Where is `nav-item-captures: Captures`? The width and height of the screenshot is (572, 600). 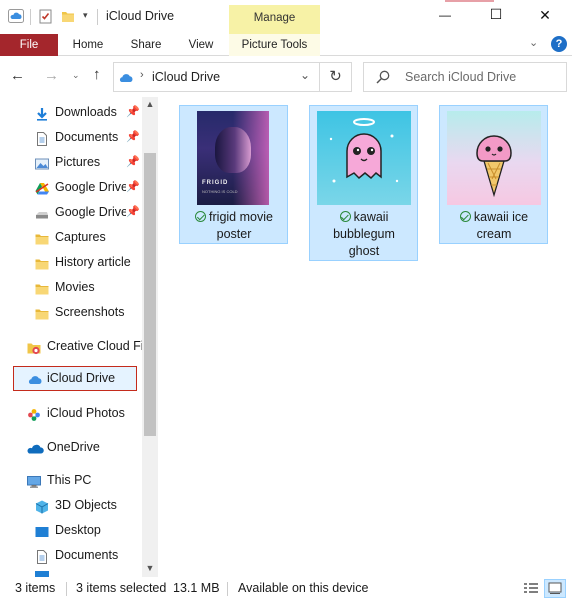
nav-item-captures: Captures is located at coordinates (71, 237).